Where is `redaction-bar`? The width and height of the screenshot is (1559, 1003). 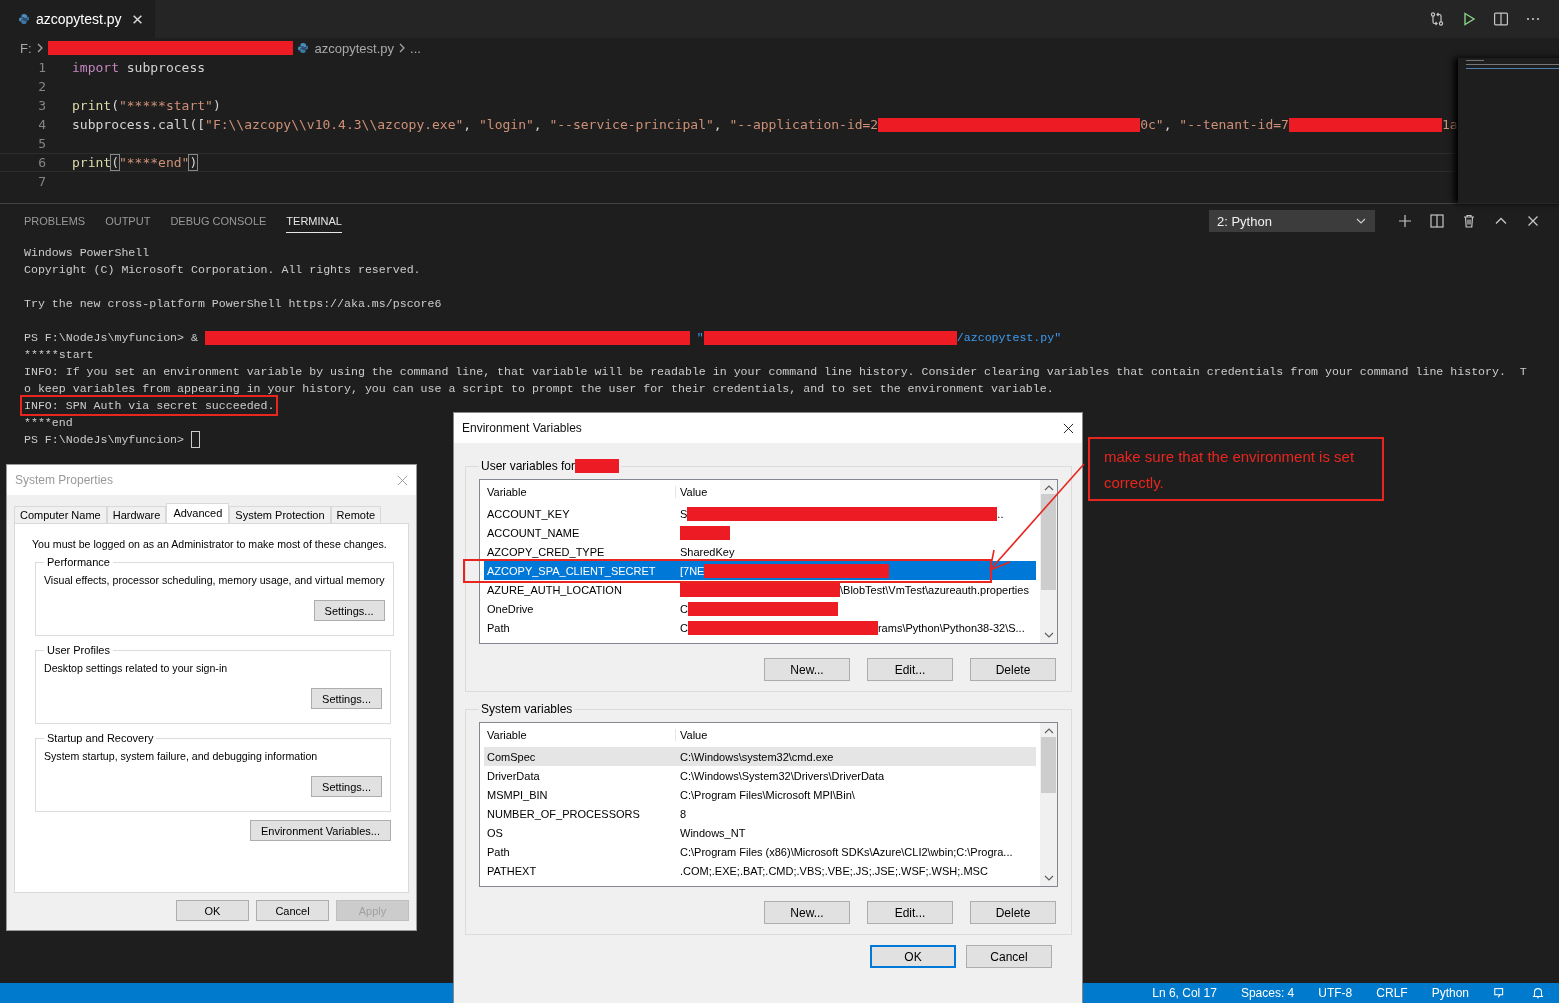
redaction-bar is located at coordinates (597, 466).